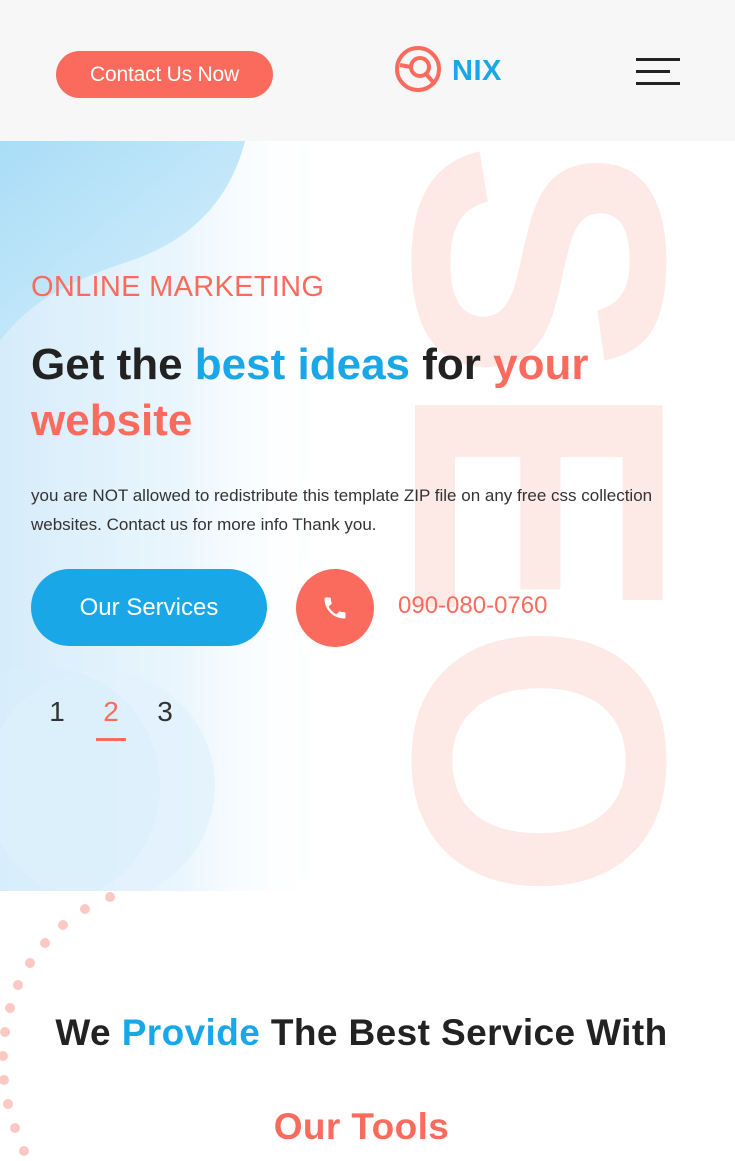  What do you see at coordinates (464, 1032) in the screenshot?
I see `section-title-part2: The Best Service With` at bounding box center [464, 1032].